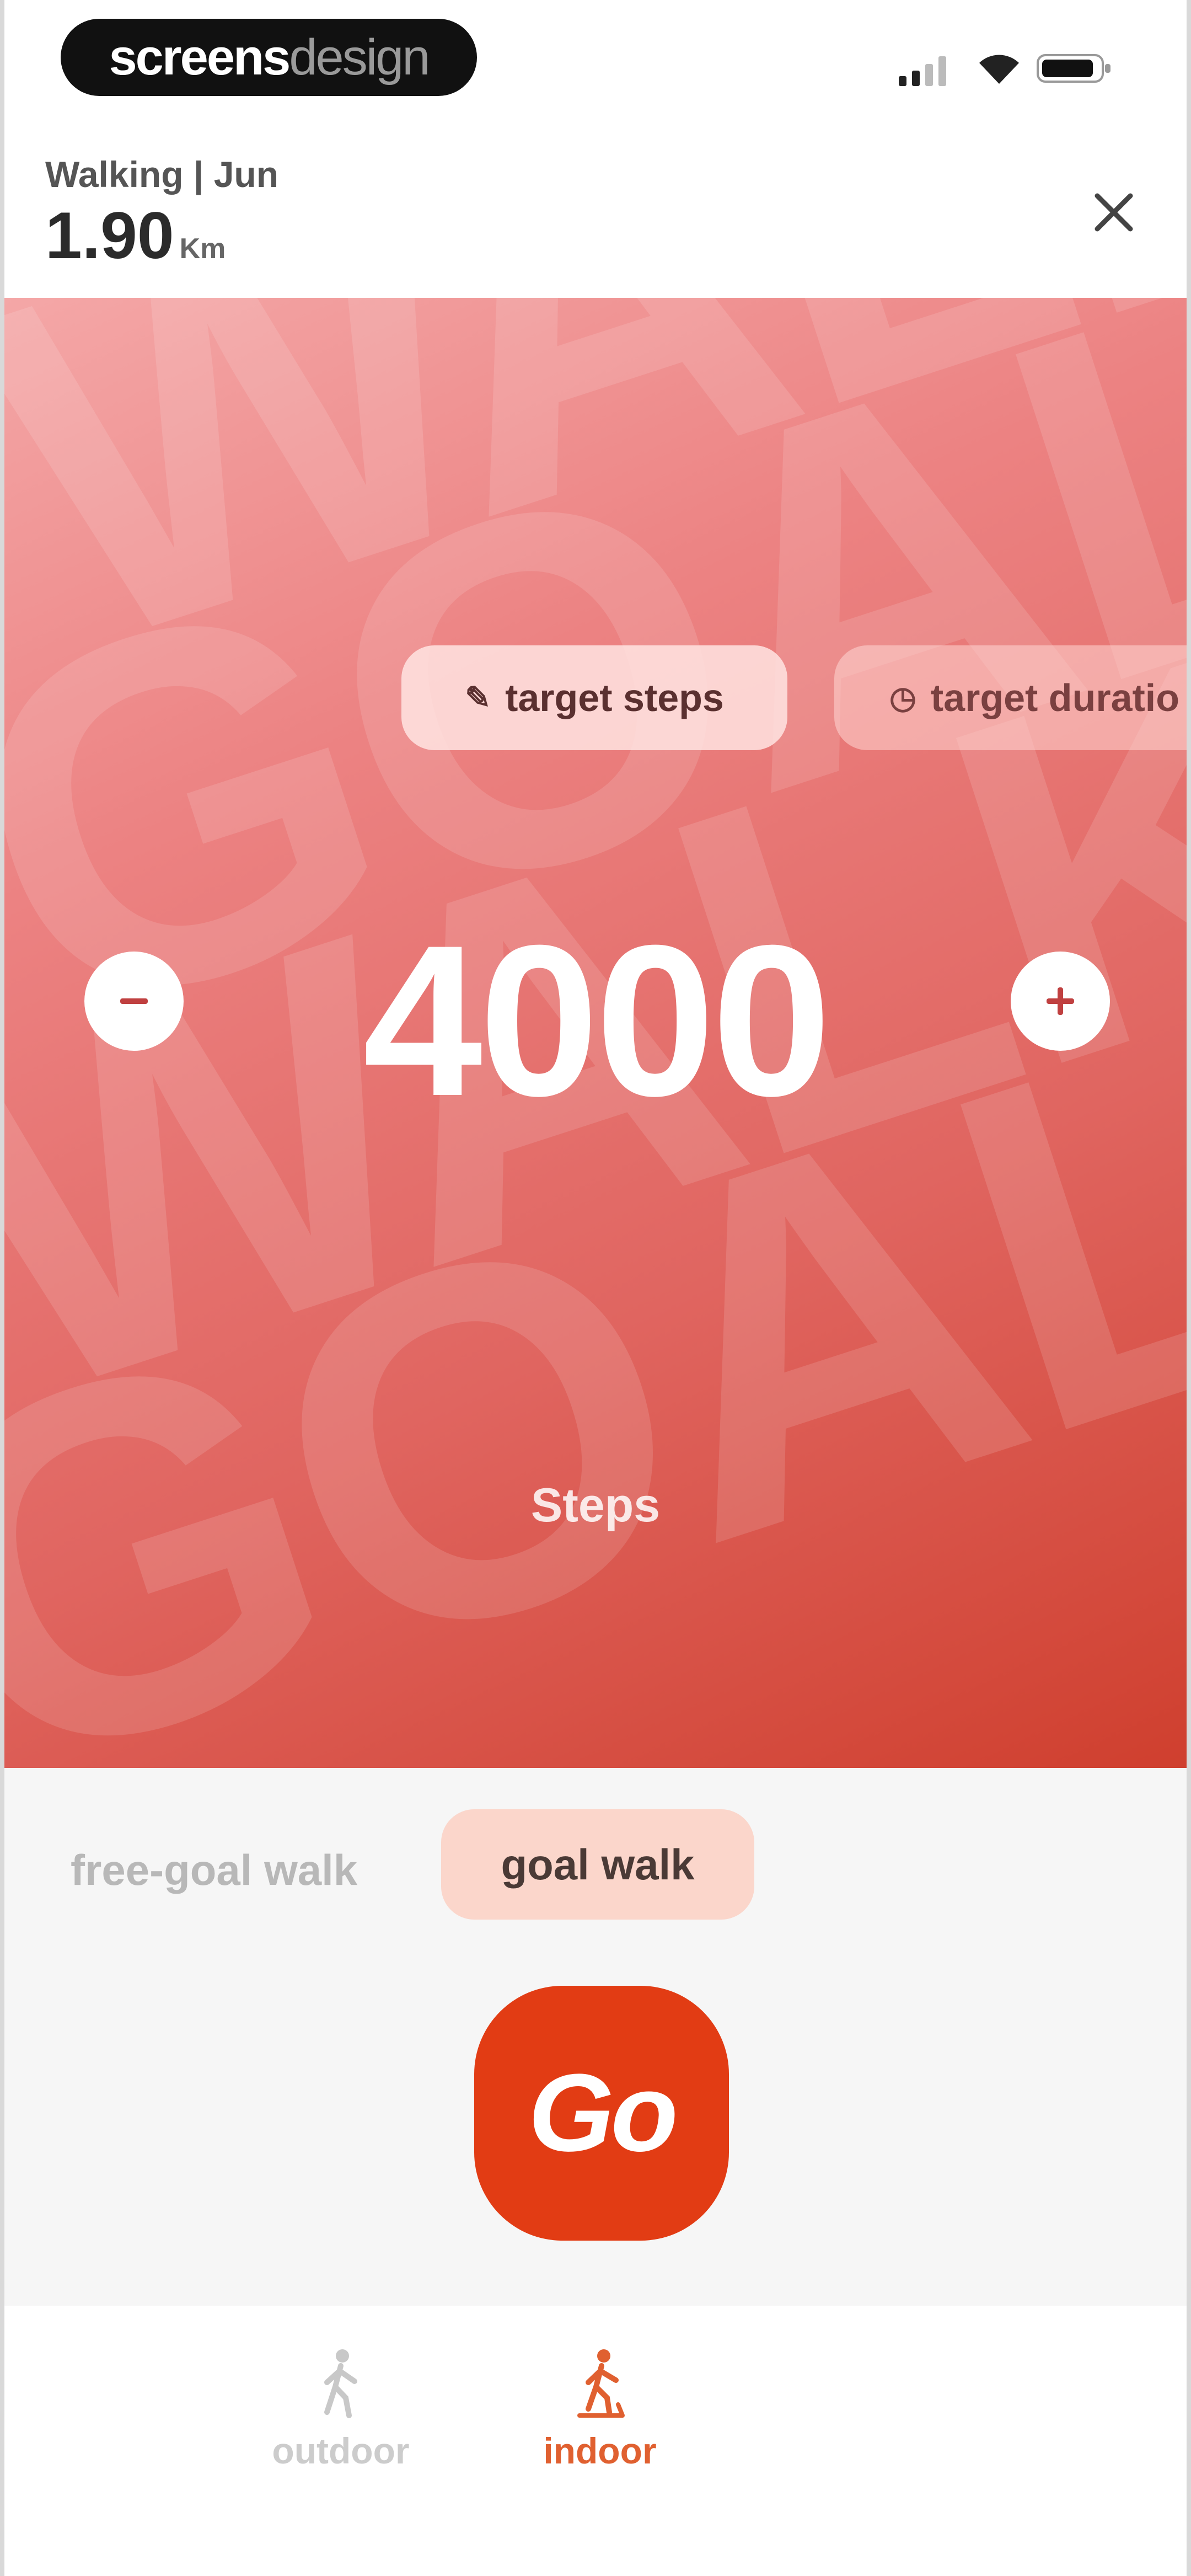  I want to click on treadmill-walker-icon, so click(601, 2383).